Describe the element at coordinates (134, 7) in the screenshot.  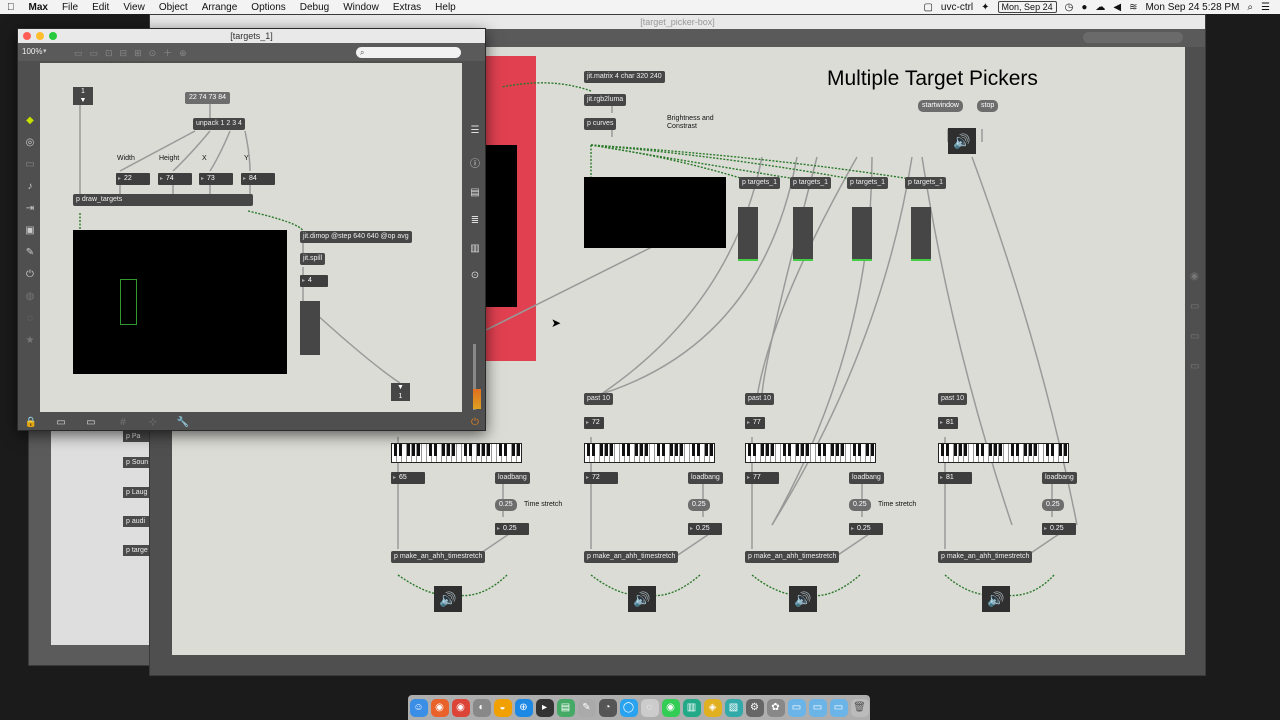
I see `menu-view: View` at that location.